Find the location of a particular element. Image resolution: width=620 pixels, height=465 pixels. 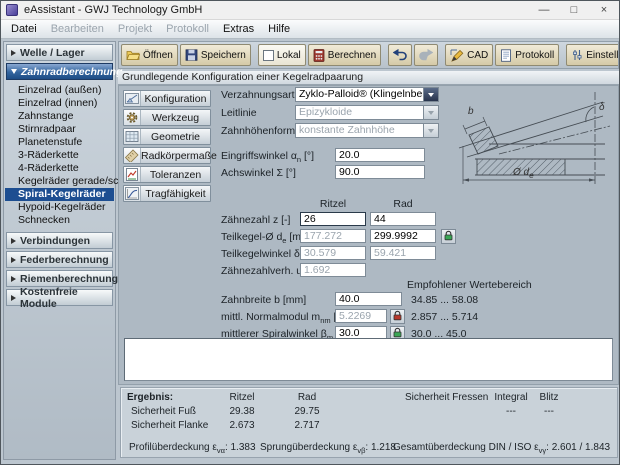

local-toggle: Lokal is located at coordinates (281, 55).